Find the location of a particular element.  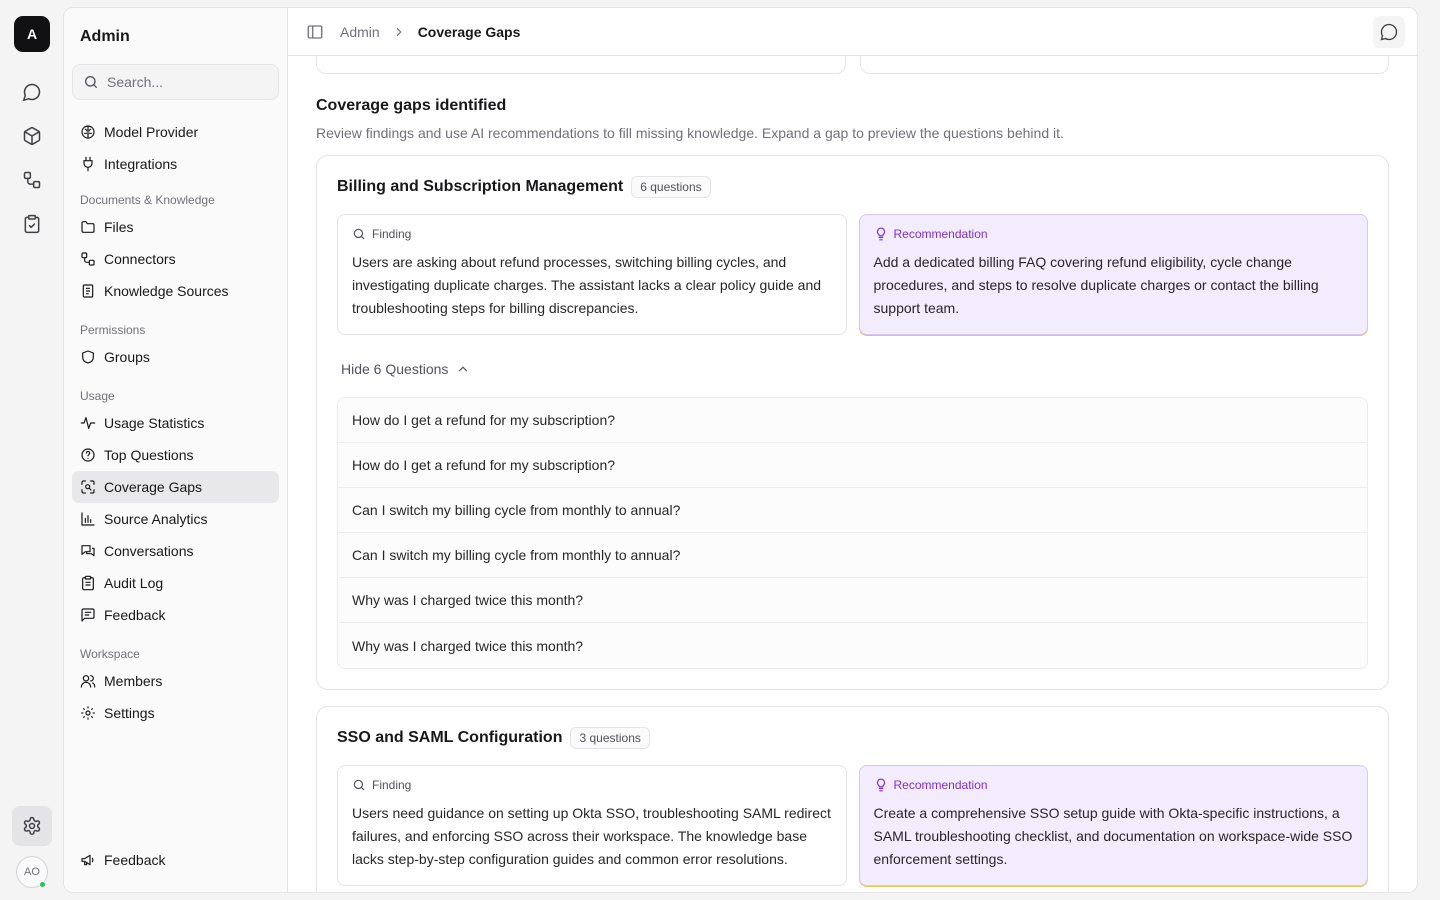

sidebar-item-usage-statistics: Usage Statistics is located at coordinates (175, 423).